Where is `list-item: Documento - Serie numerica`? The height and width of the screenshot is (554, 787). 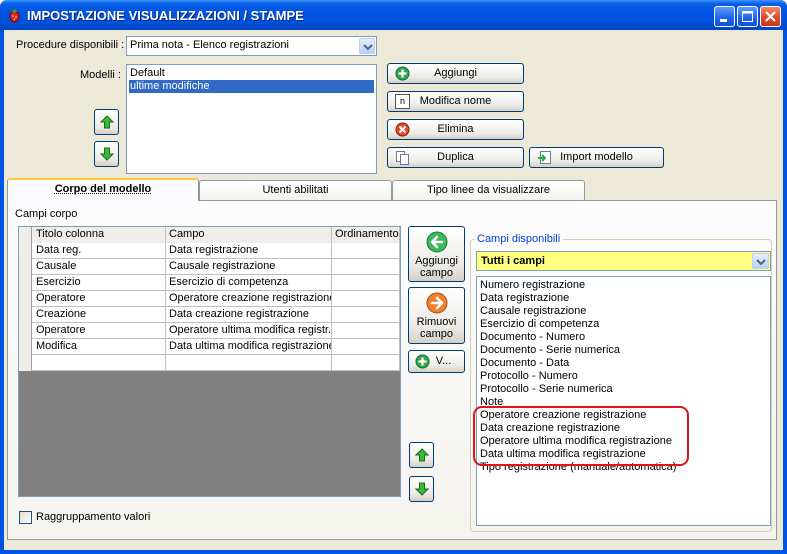 list-item: Documento - Serie numerica is located at coordinates (550, 350).